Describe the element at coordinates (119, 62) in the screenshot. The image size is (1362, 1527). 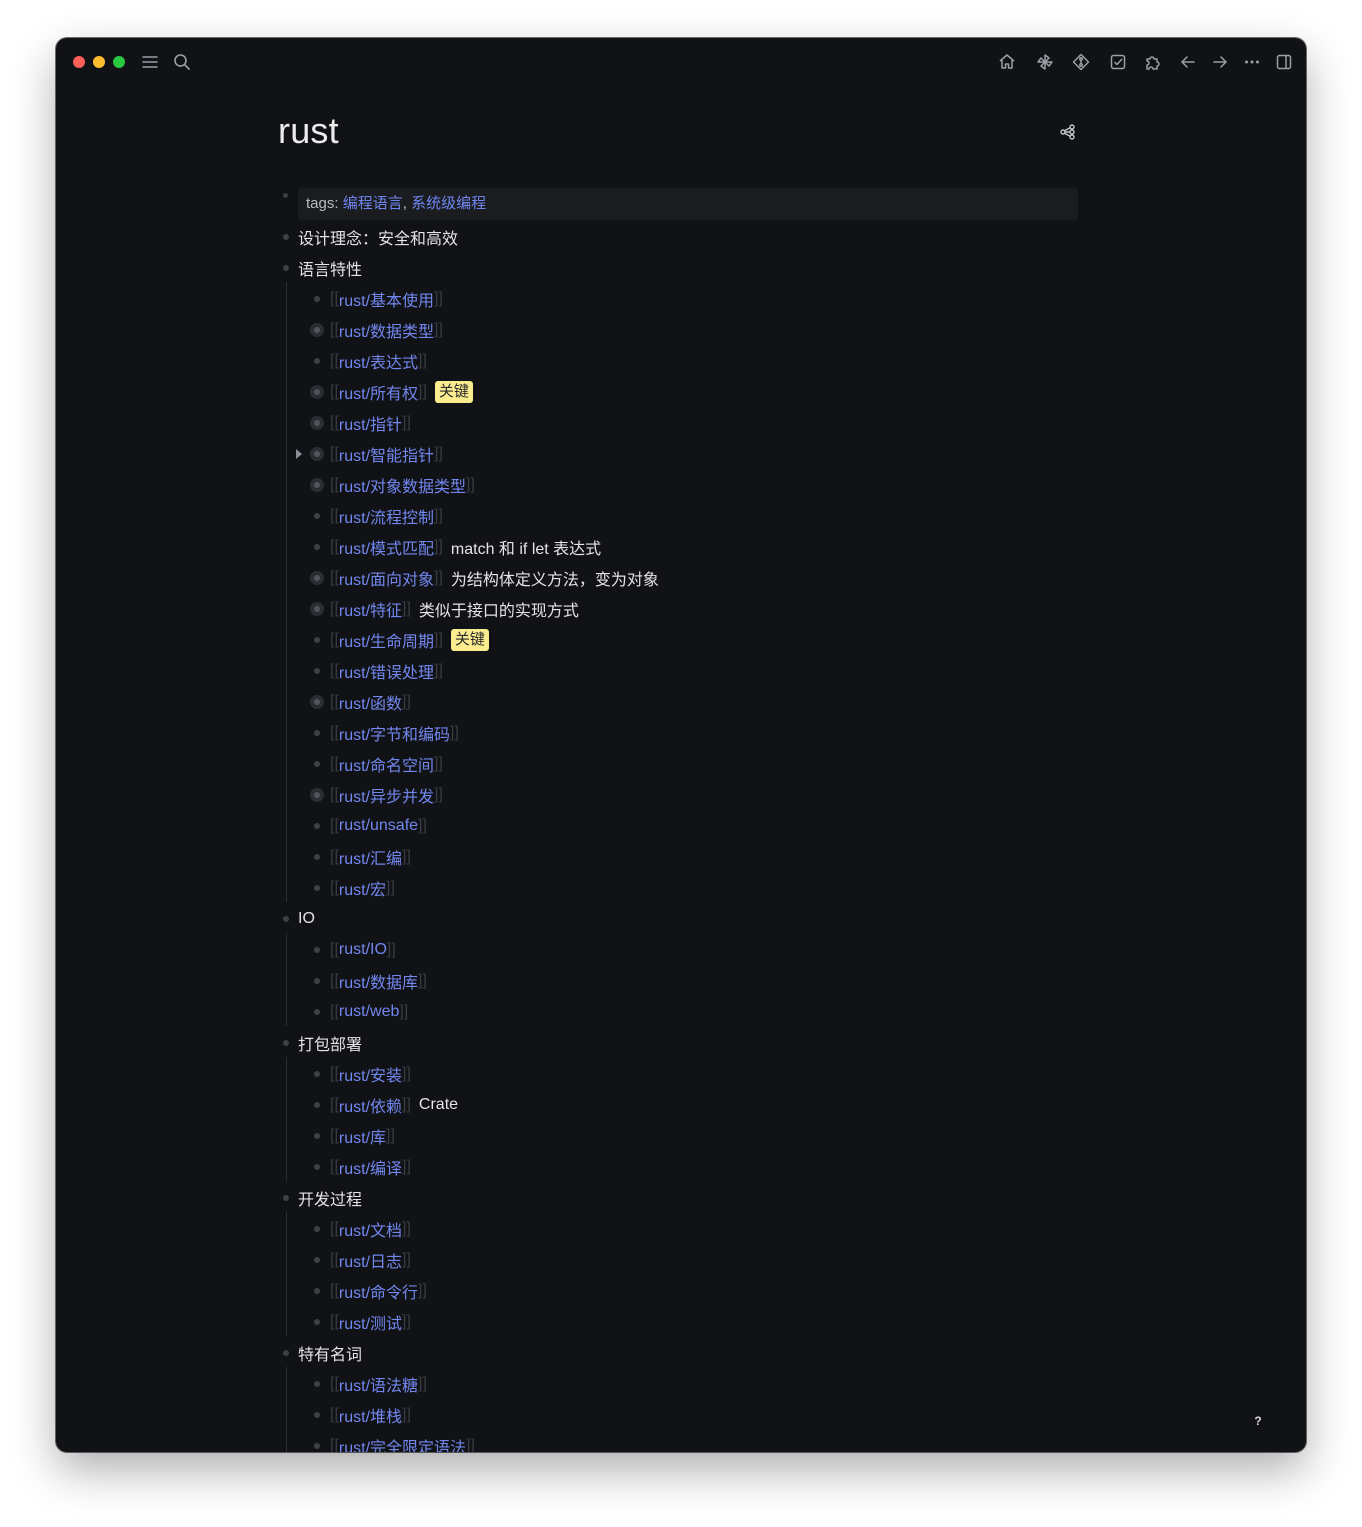
I see `maximize-window-button` at that location.